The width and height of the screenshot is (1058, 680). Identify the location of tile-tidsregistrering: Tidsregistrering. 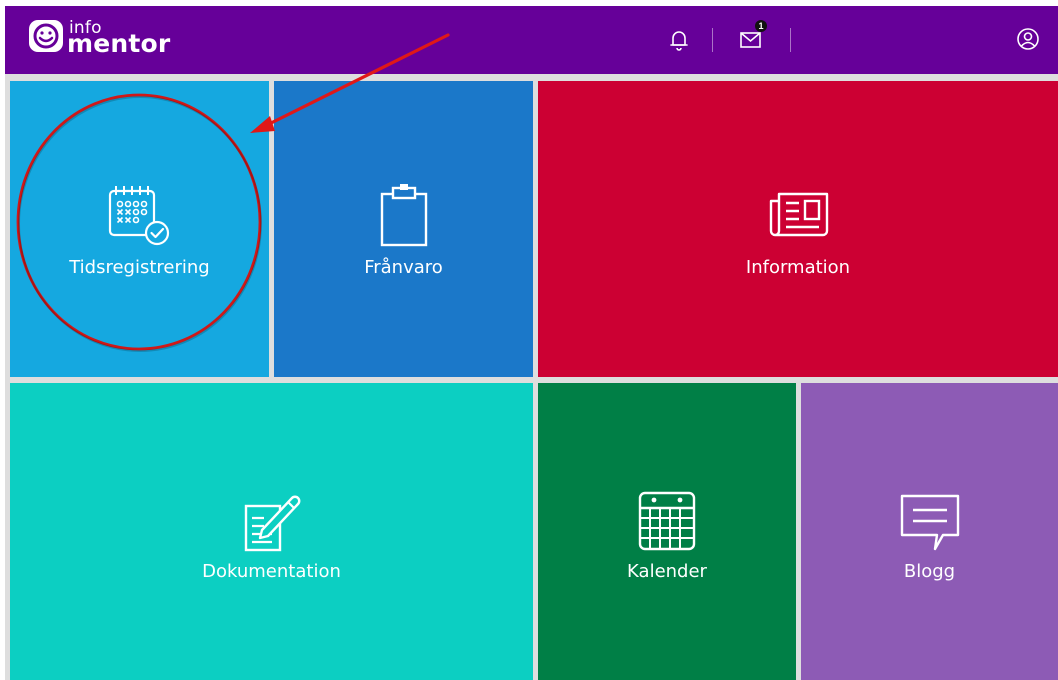
(139, 229).